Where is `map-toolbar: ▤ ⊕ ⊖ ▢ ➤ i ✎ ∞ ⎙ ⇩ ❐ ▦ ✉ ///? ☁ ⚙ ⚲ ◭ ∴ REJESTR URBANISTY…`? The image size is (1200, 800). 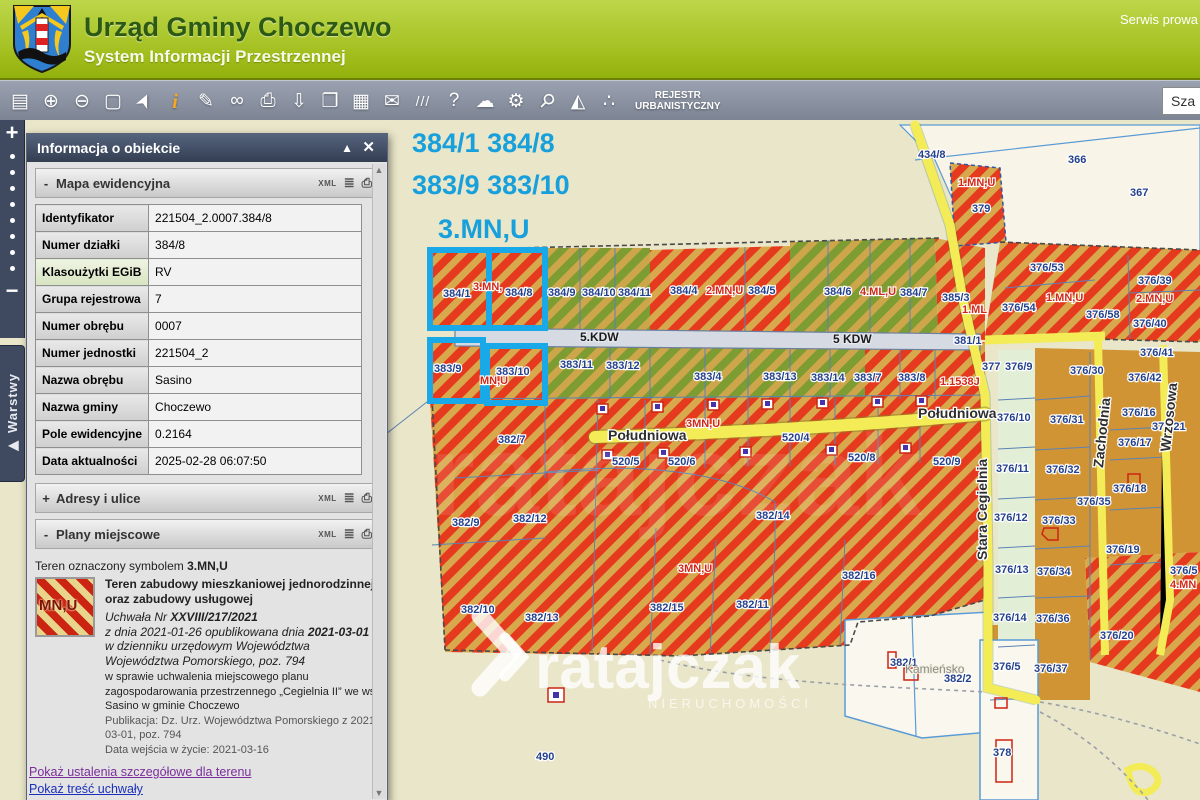
map-toolbar: ▤ ⊕ ⊖ ▢ ➤ i ✎ ∞ ⎙ ⇩ ❐ ▦ ✉ ///? ☁ ⚙ ⚲ ◭ ∴ REJESTR URBANISTY… is located at coordinates (600, 101).